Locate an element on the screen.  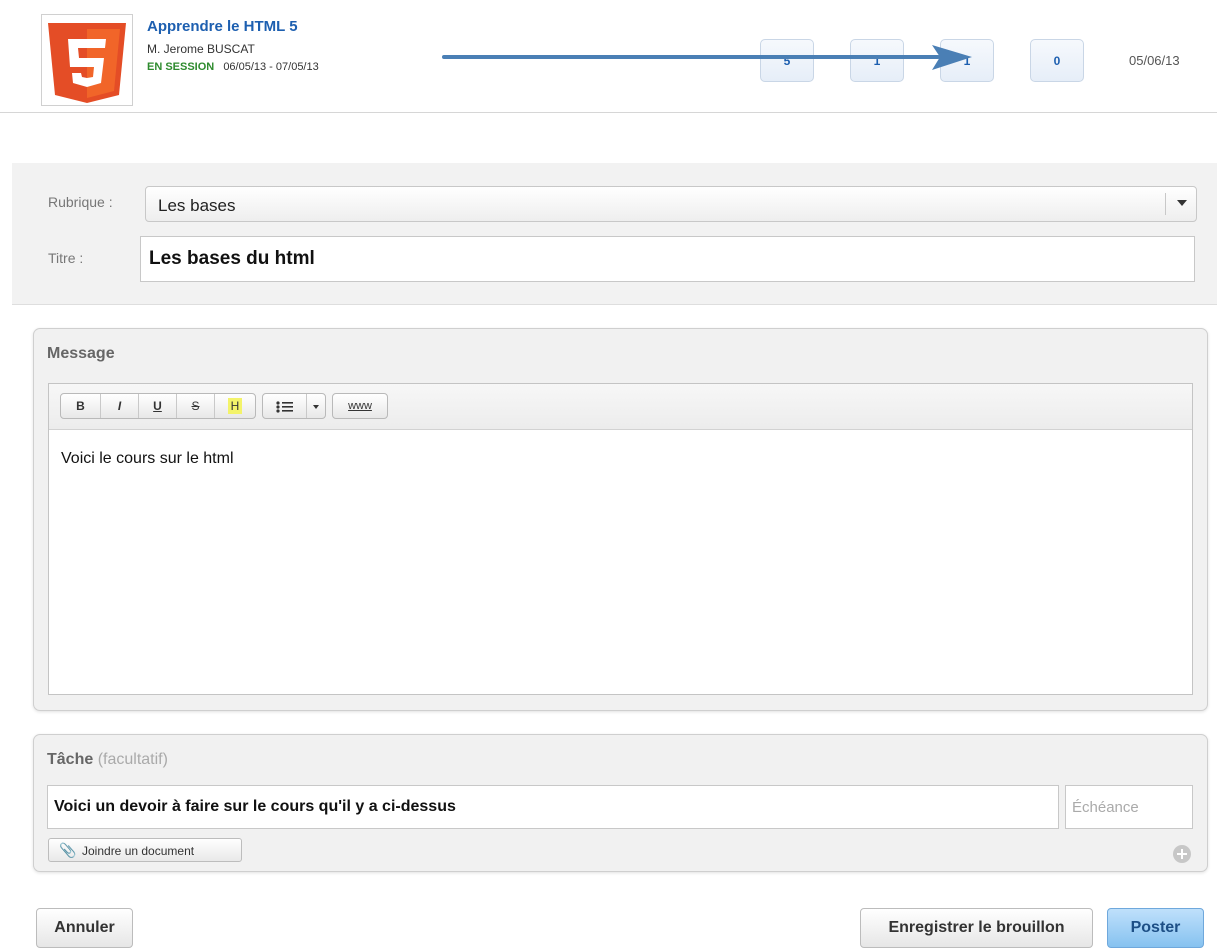
list-button-group is located at coordinates (294, 406).